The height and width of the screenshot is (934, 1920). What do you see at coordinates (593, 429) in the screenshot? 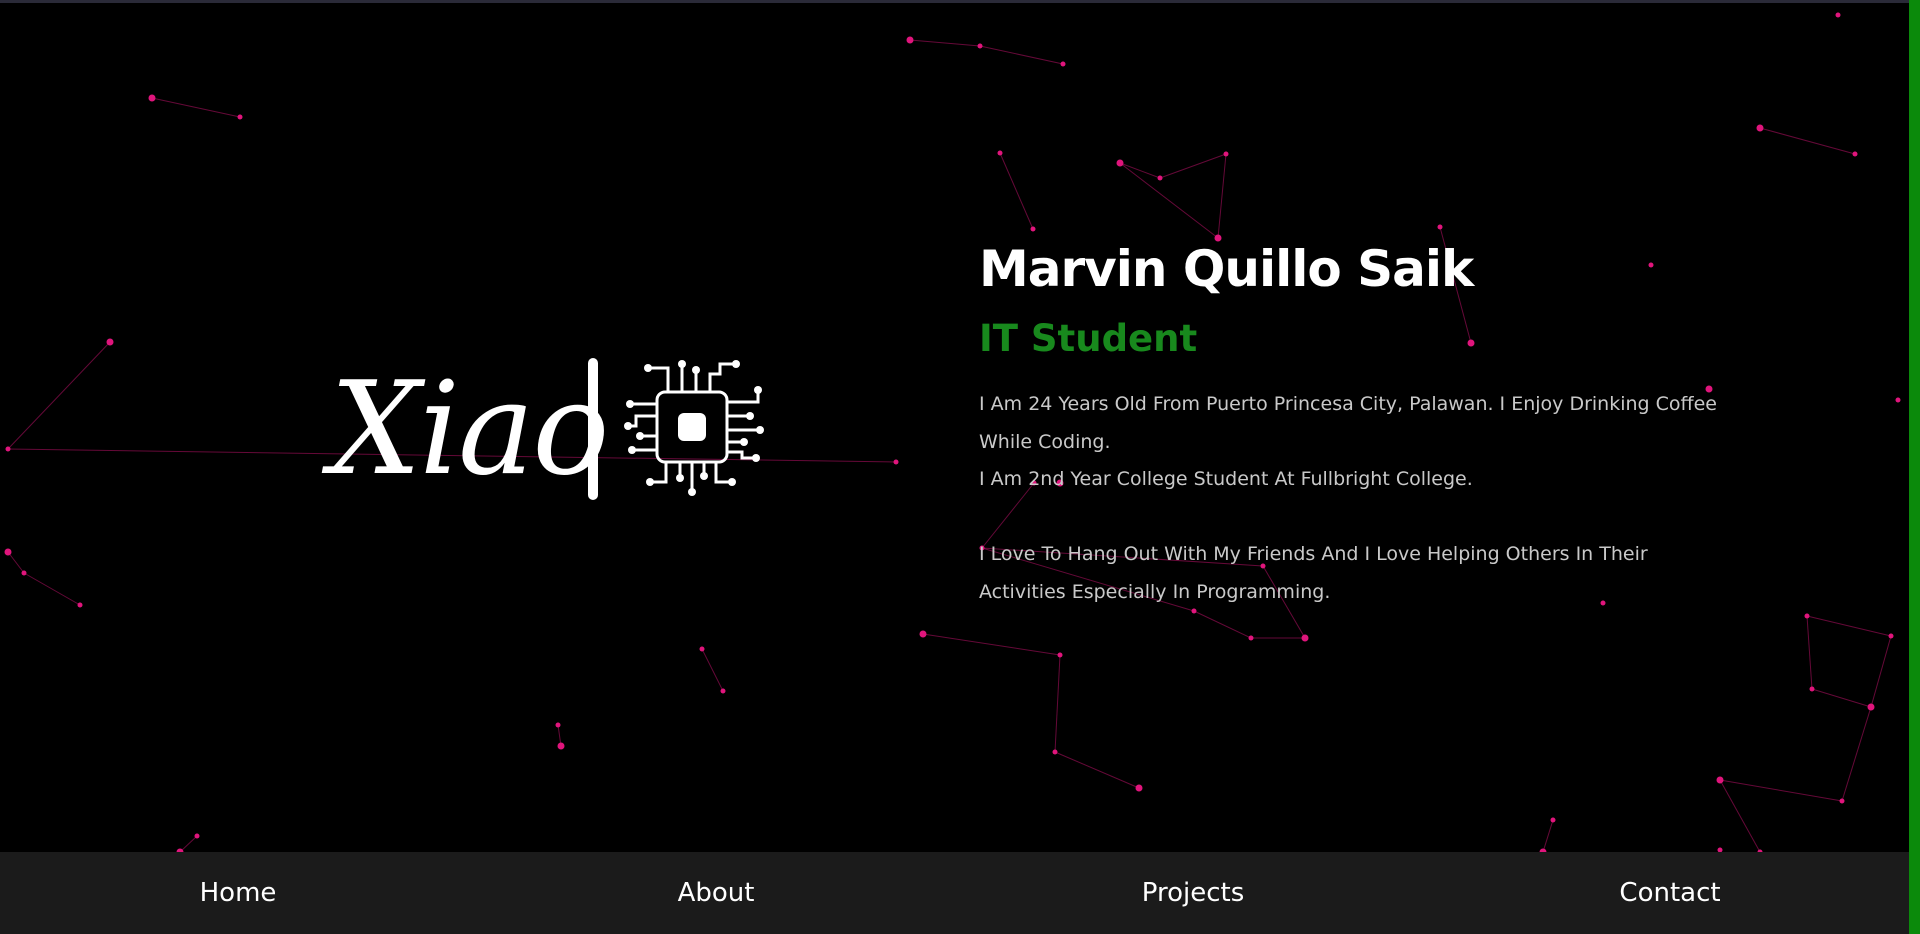
I see `logo-divider` at bounding box center [593, 429].